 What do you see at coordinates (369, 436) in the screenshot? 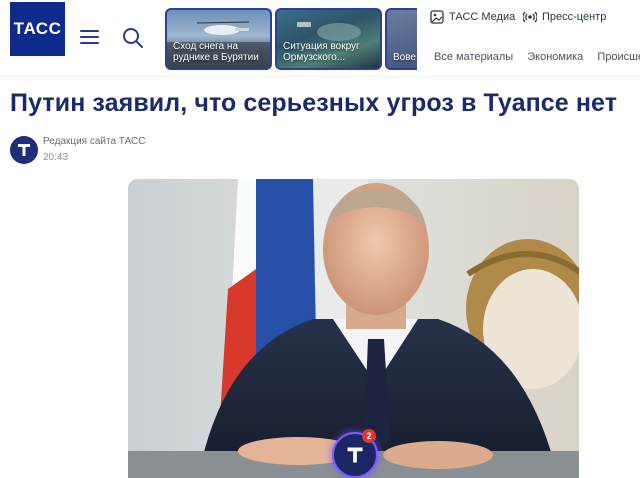
I see `notification-badge: 2` at bounding box center [369, 436].